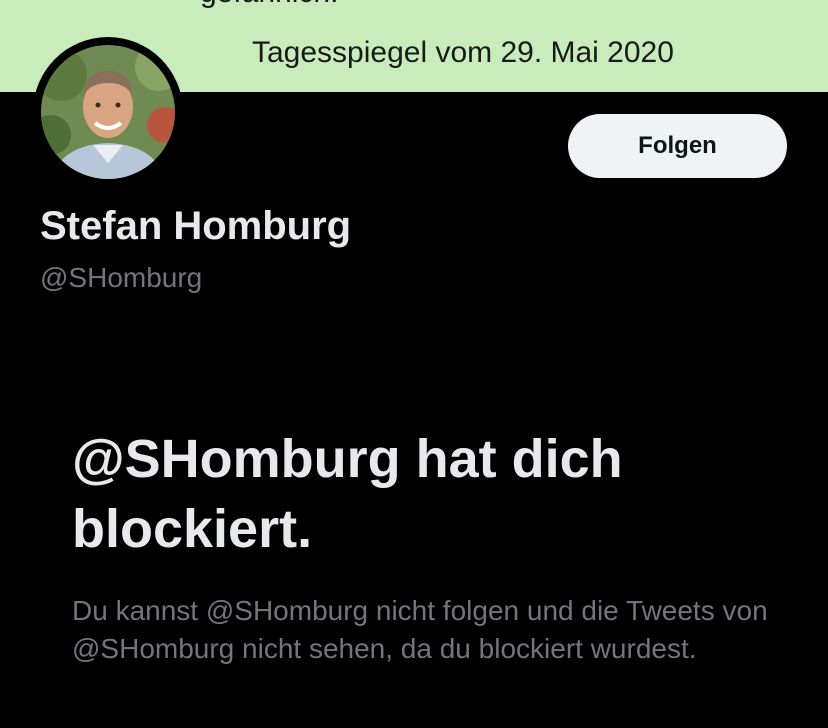 The width and height of the screenshot is (828, 728). What do you see at coordinates (677, 146) in the screenshot?
I see `follow-button: Folgen` at bounding box center [677, 146].